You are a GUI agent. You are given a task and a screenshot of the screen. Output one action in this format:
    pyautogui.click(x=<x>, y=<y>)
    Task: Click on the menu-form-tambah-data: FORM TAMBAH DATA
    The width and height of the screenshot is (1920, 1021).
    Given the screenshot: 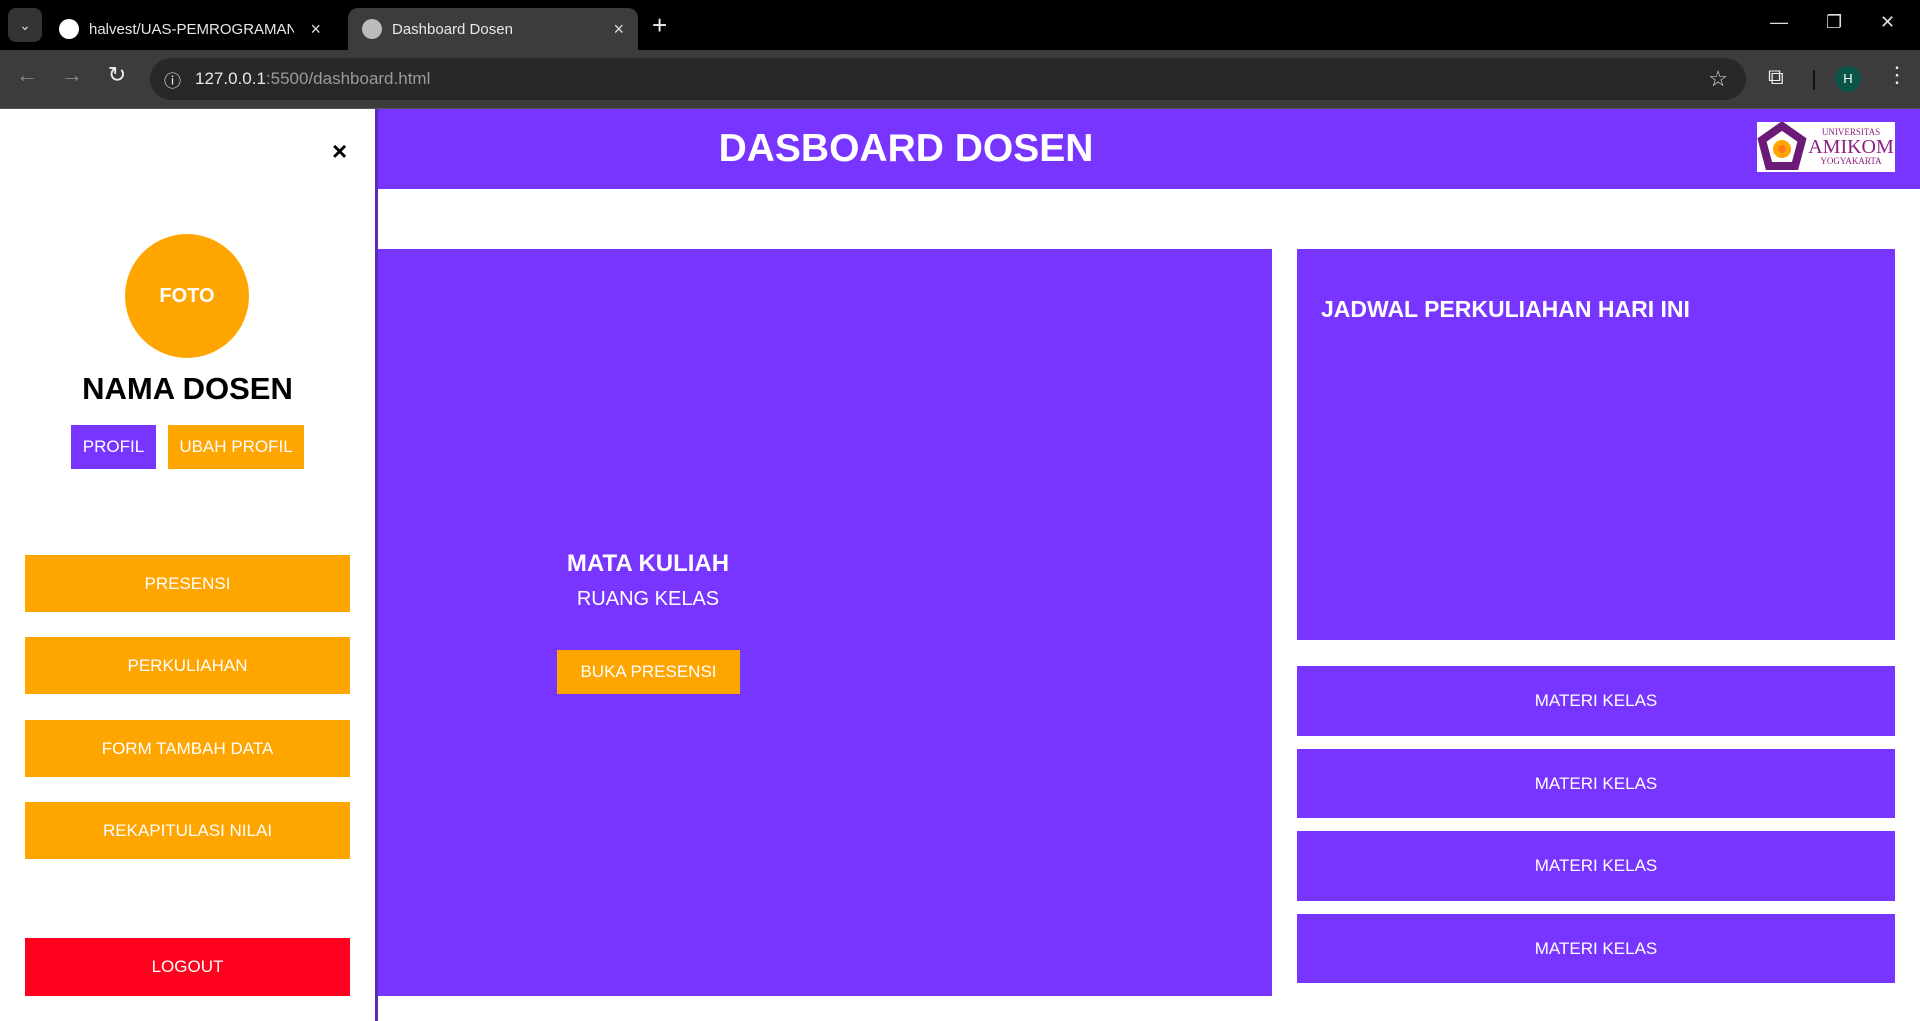 What is the action you would take?
    pyautogui.click(x=187, y=748)
    